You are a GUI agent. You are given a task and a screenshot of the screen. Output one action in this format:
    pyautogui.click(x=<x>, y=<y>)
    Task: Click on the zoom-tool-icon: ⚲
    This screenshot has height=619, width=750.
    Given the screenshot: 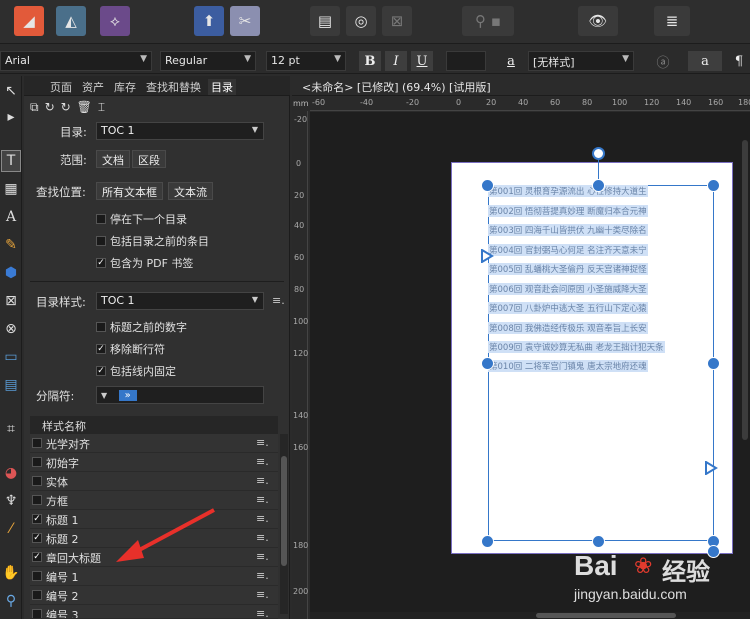 What is the action you would take?
    pyautogui.click(x=11, y=601)
    